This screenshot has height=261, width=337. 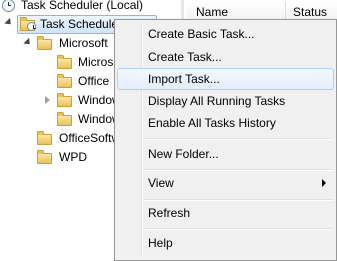 I want to click on tree-item-label: Office, so click(x=94, y=81).